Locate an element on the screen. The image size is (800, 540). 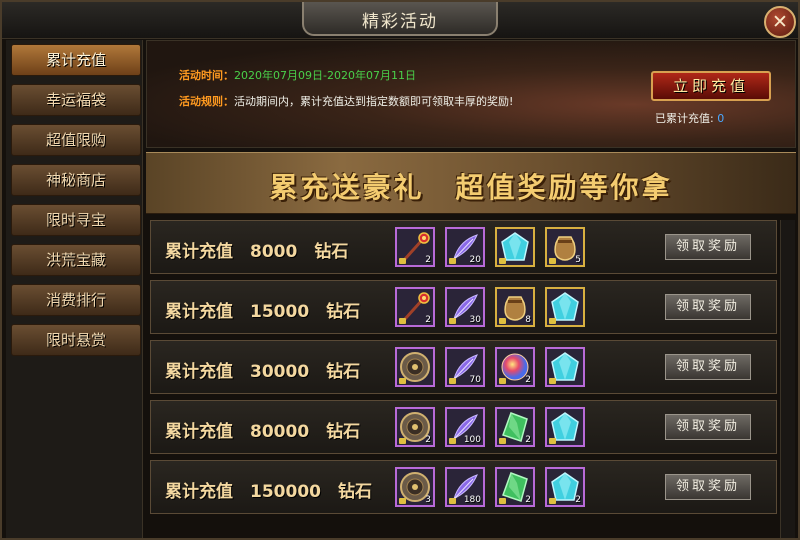
sidebar-item-lucky-bag: 幸运福袋 is located at coordinates (76, 100).